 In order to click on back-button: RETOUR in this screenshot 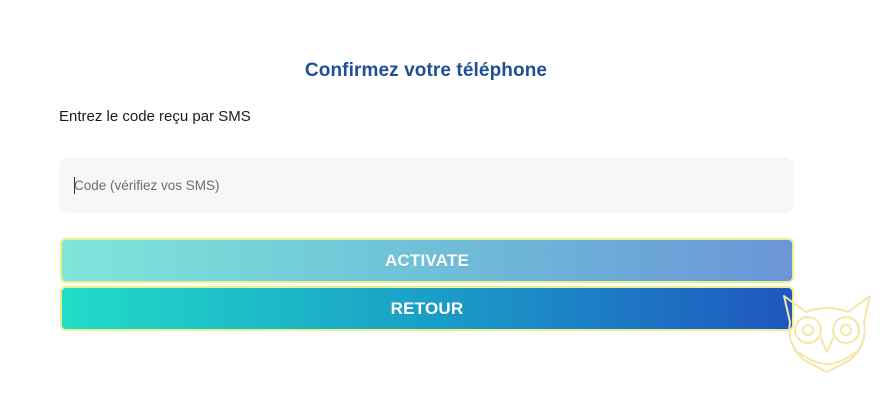, I will do `click(427, 308)`.